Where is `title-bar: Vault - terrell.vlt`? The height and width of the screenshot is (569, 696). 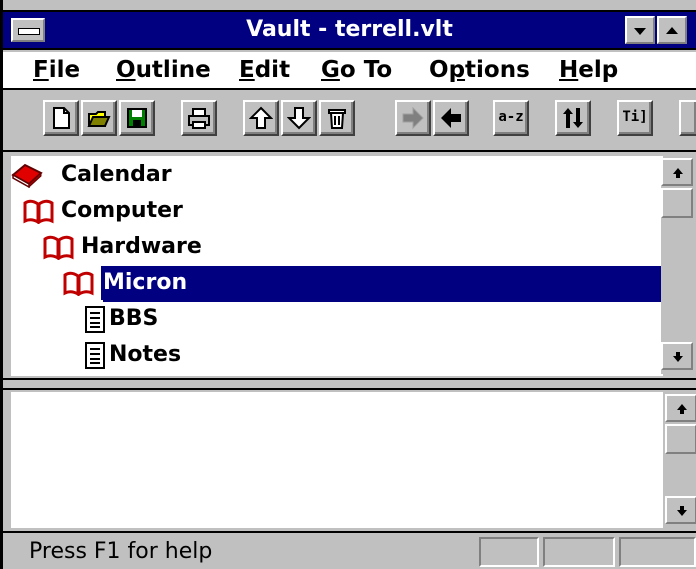
title-bar: Vault - terrell.vlt is located at coordinates (349, 30).